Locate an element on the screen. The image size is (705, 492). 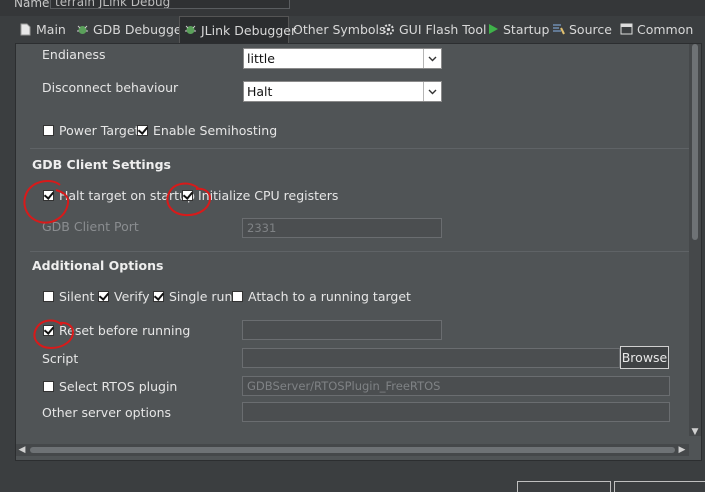
scroll-right-icon: ▶ is located at coordinates (682, 450).